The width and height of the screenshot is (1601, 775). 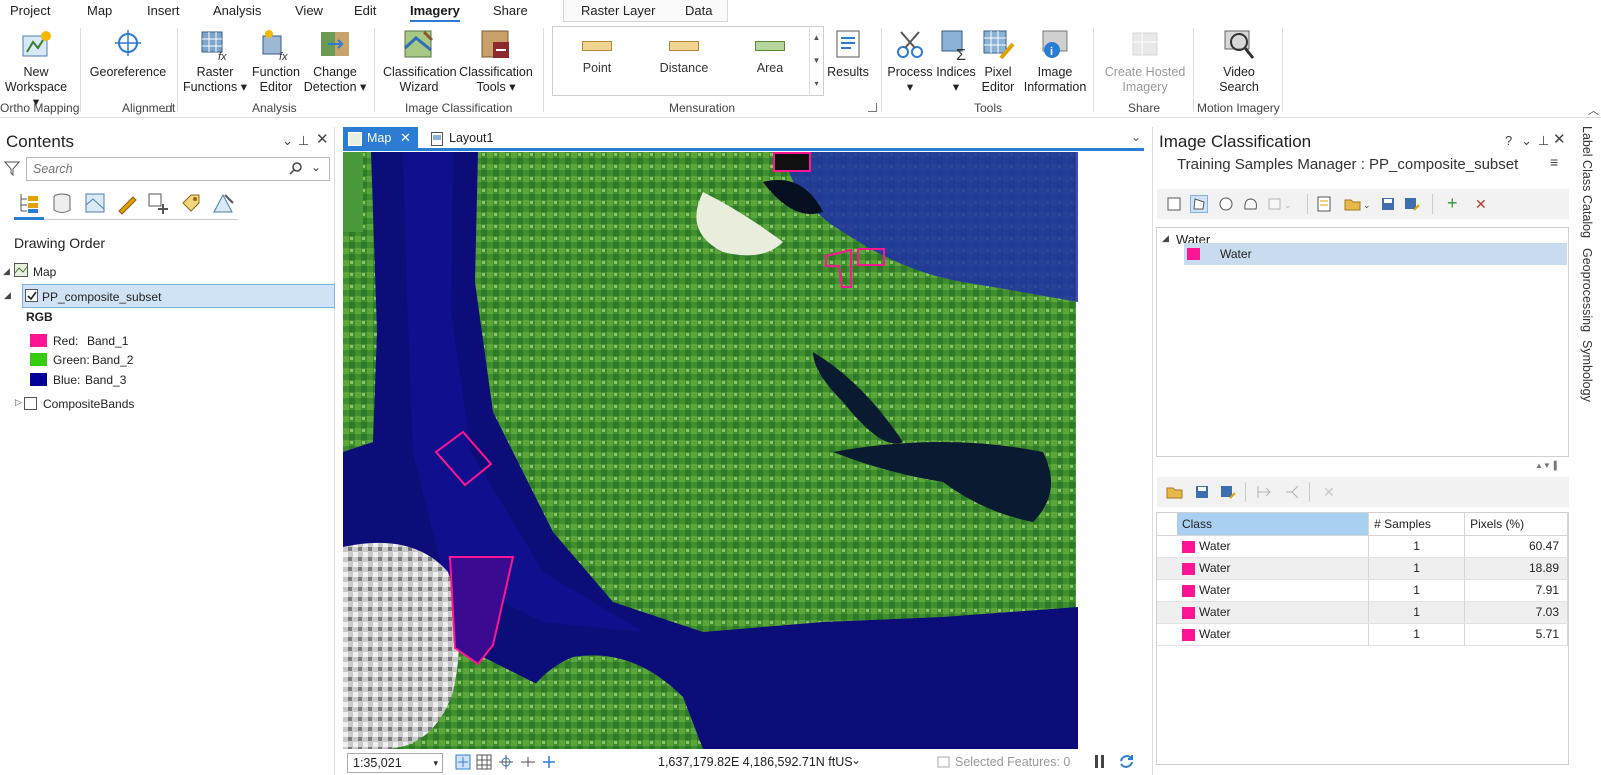 What do you see at coordinates (29, 203) in the screenshot?
I see `list-by-drawing-order-icon` at bounding box center [29, 203].